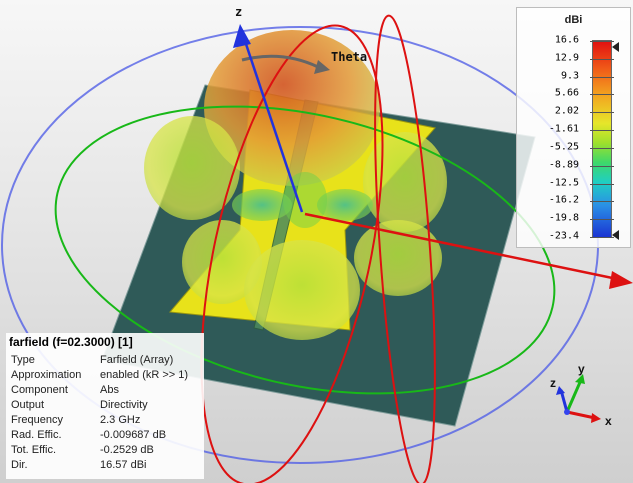  What do you see at coordinates (566, 93) in the screenshot?
I see `colorbar-tick-label: 5.66` at bounding box center [566, 93].